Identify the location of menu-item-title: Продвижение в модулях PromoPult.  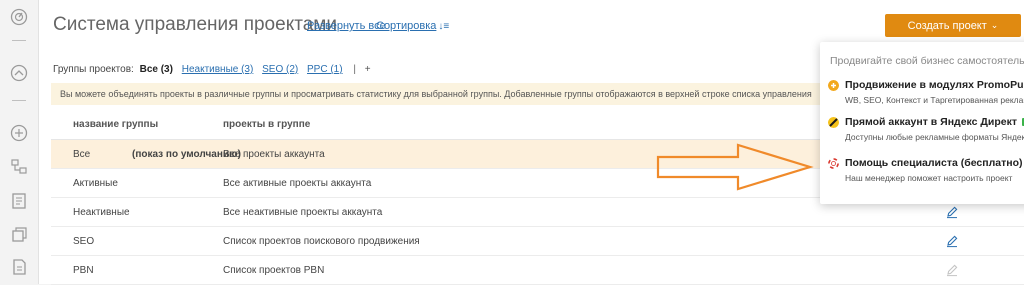
(934, 85).